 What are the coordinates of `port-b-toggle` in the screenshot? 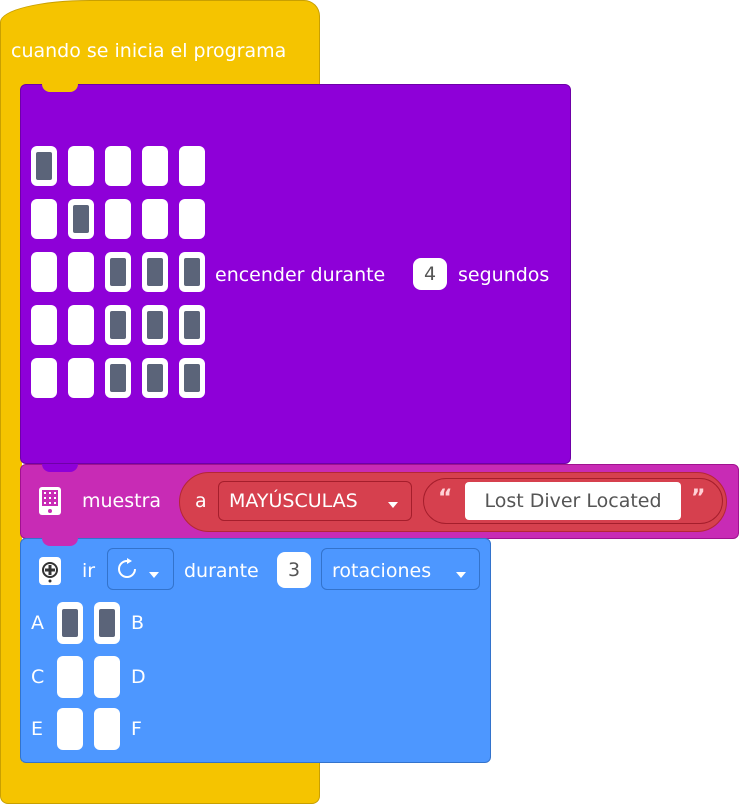 It's located at (107, 623).